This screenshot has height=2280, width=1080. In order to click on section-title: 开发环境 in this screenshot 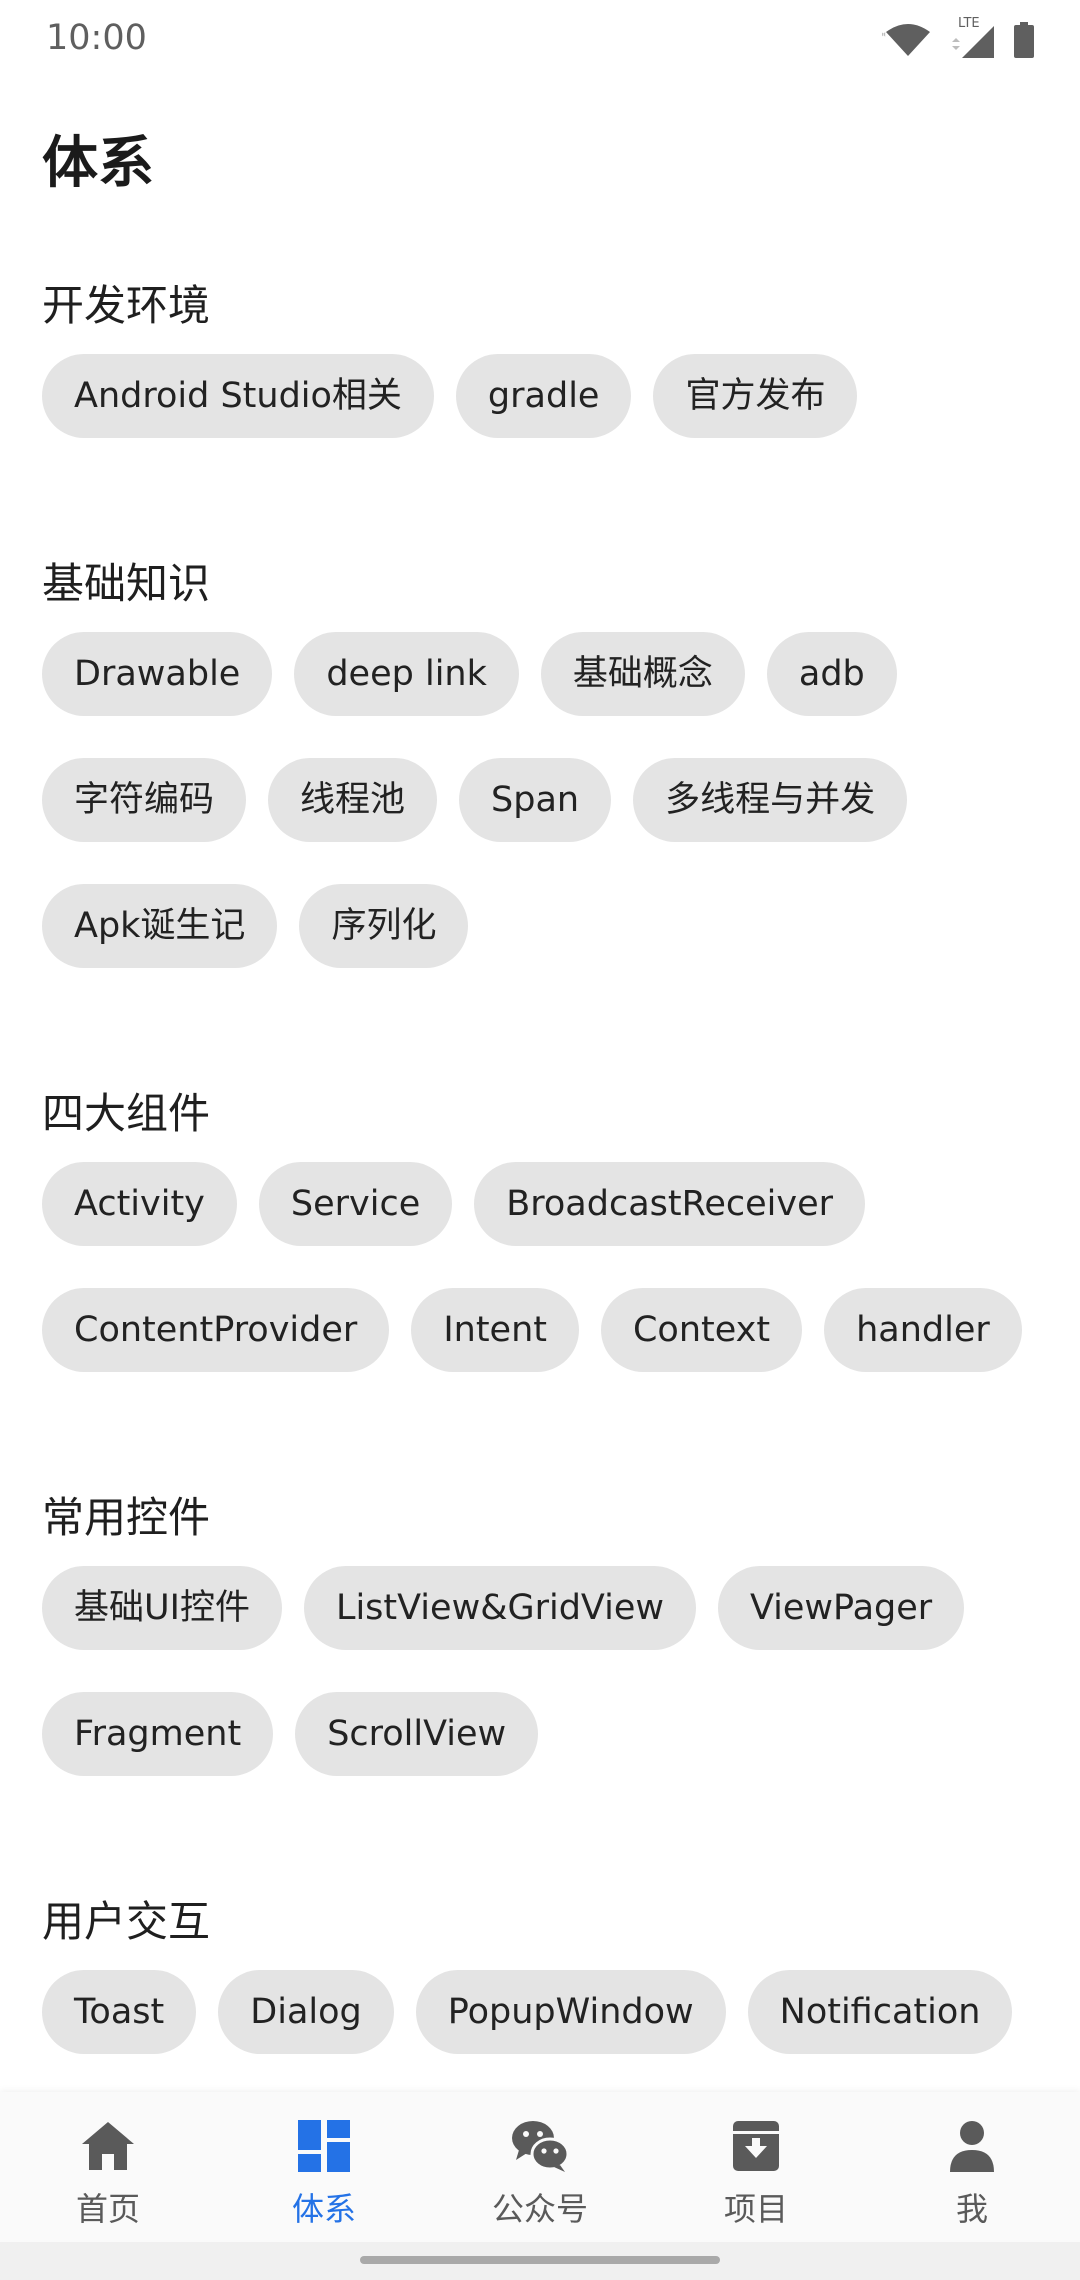, I will do `click(126, 305)`.